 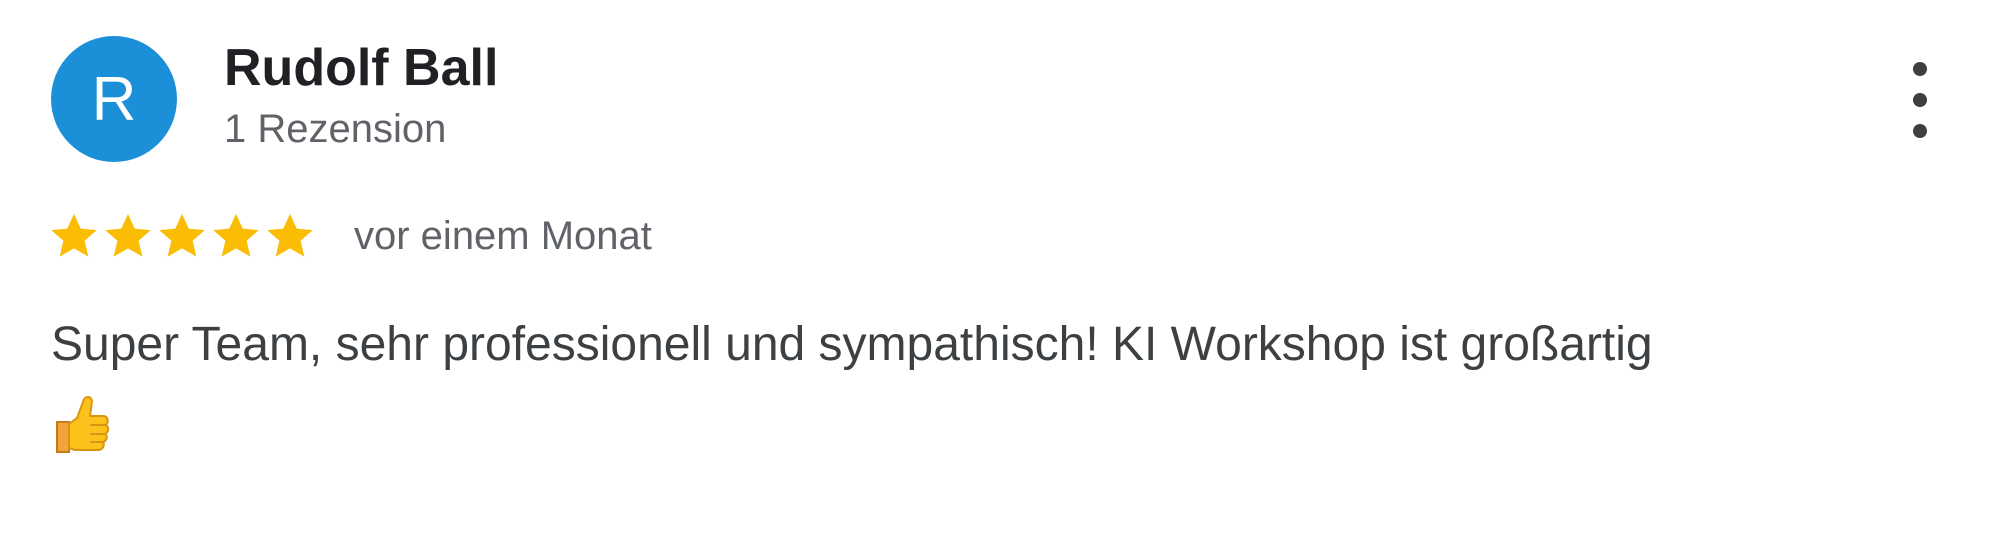 I want to click on more-options-button, so click(x=1920, y=102).